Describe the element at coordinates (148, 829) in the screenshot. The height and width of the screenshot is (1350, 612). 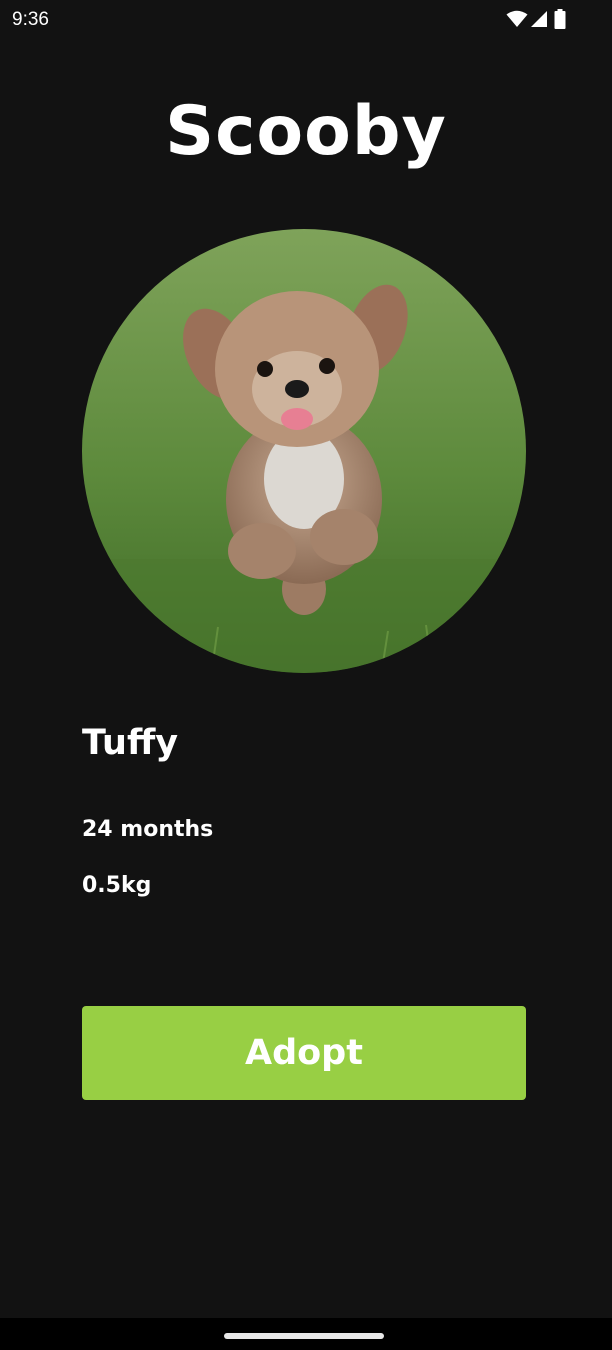
I see `pet-age: 24 months` at that location.